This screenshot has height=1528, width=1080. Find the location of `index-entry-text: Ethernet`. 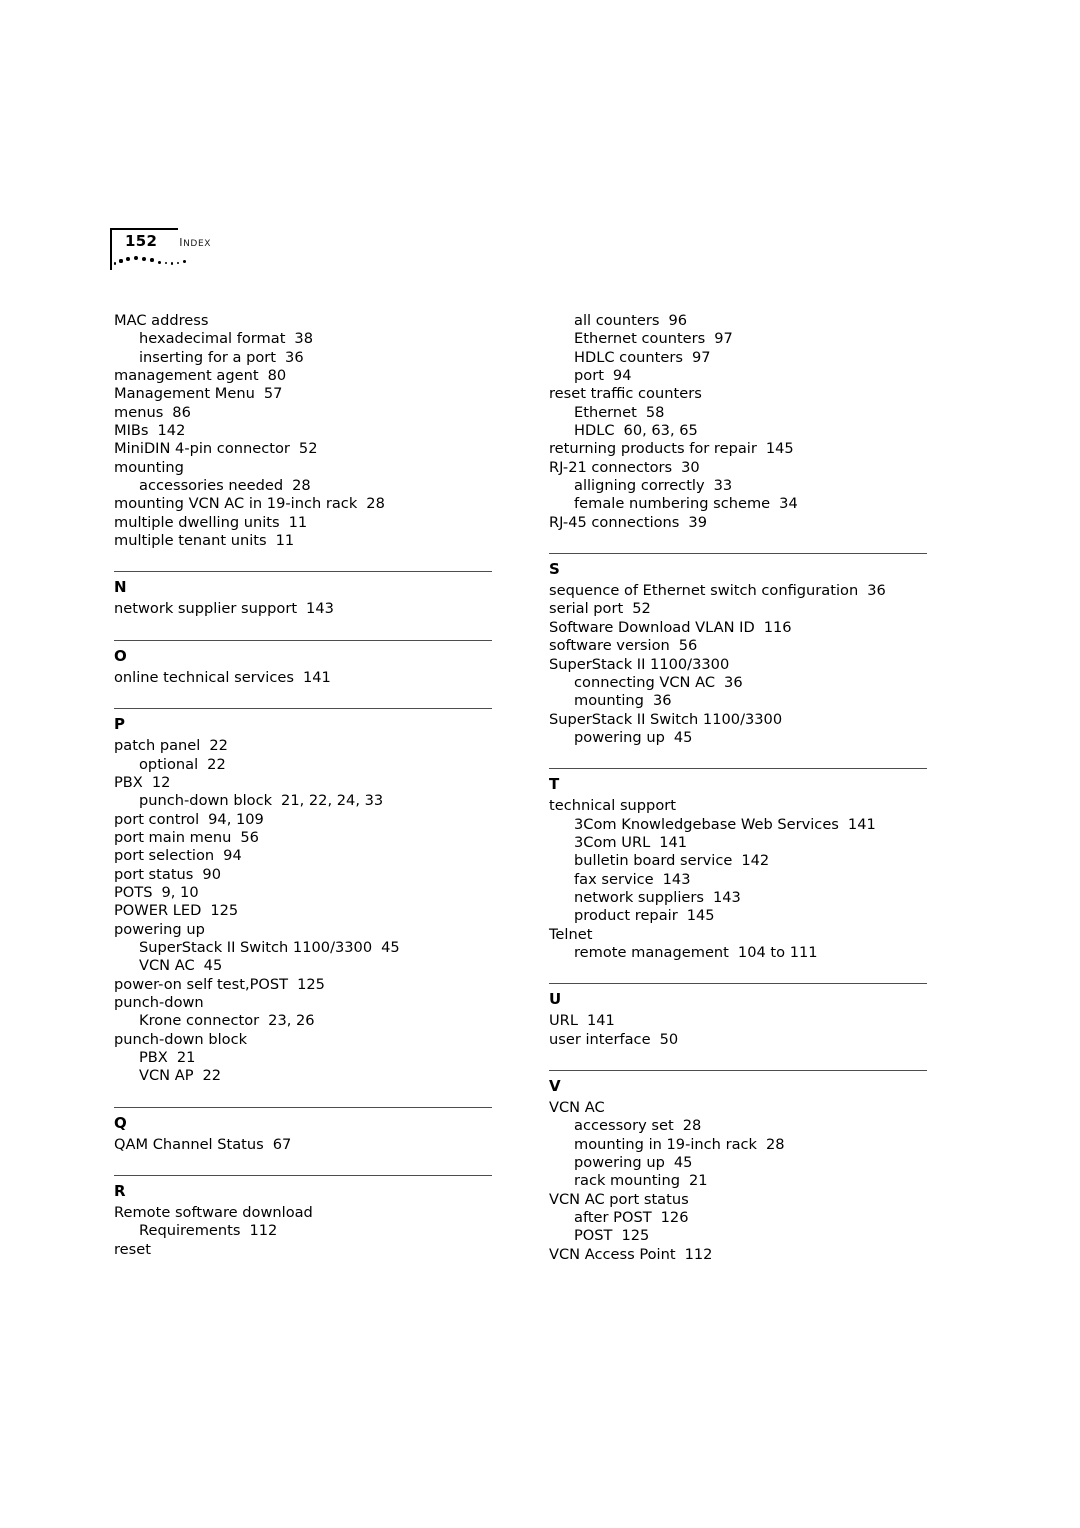

index-entry-text: Ethernet is located at coordinates (605, 412).